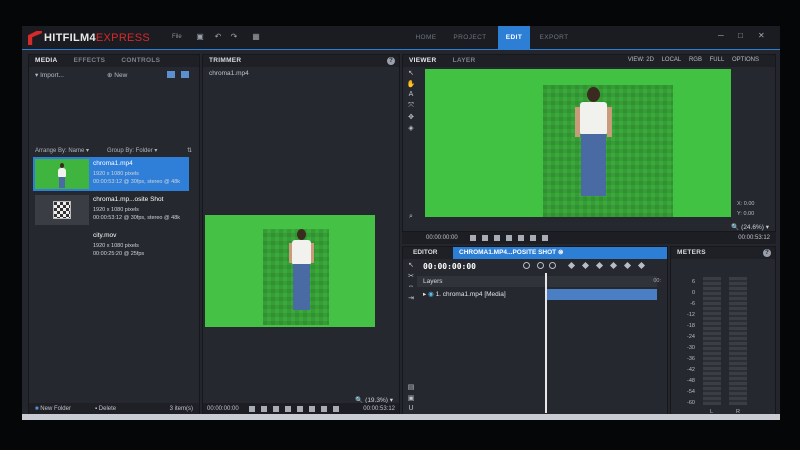 This screenshot has height=450, width=800. I want to click on transform-tool-icon: ⤧, so click(411, 107).